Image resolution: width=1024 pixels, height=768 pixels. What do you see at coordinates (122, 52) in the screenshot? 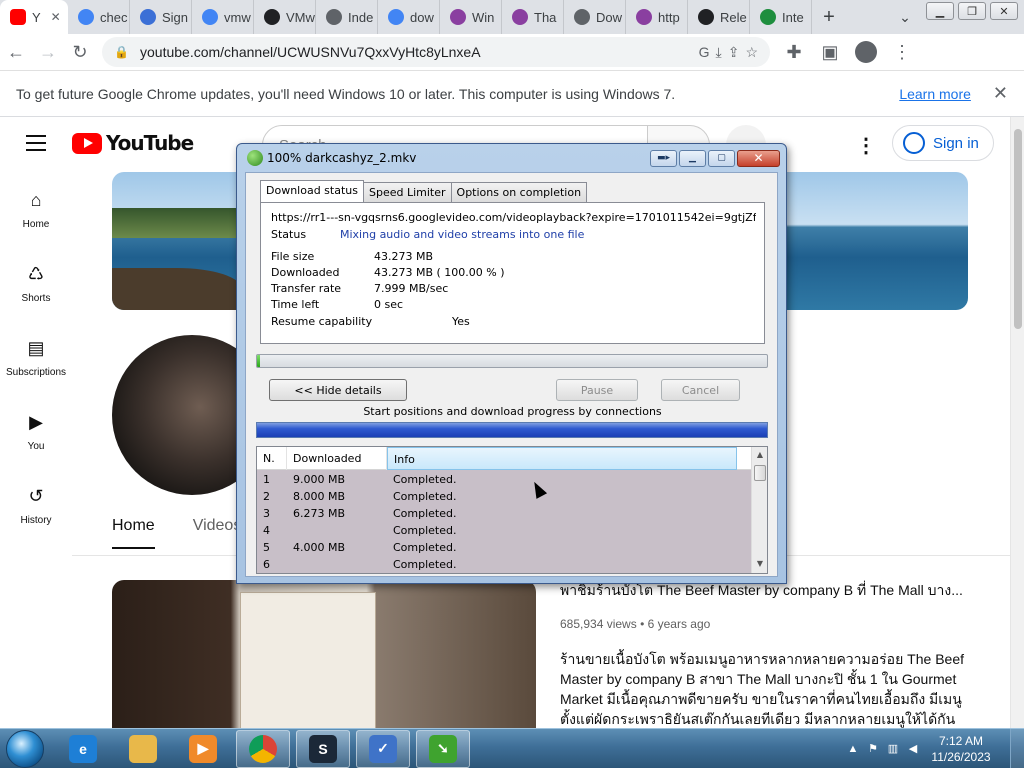
I see `lock-icon: 🔒` at bounding box center [122, 52].